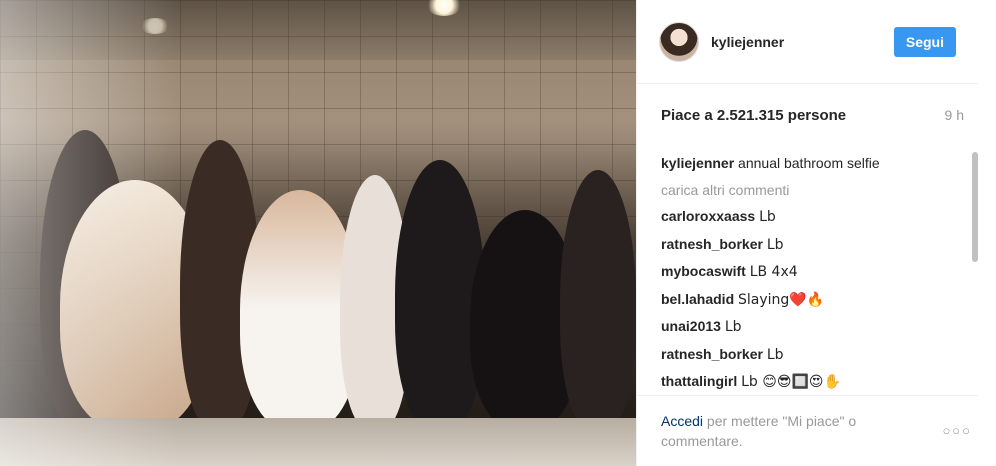  Describe the element at coordinates (747, 42) in the screenshot. I see `author-username: kyliejenner` at that location.